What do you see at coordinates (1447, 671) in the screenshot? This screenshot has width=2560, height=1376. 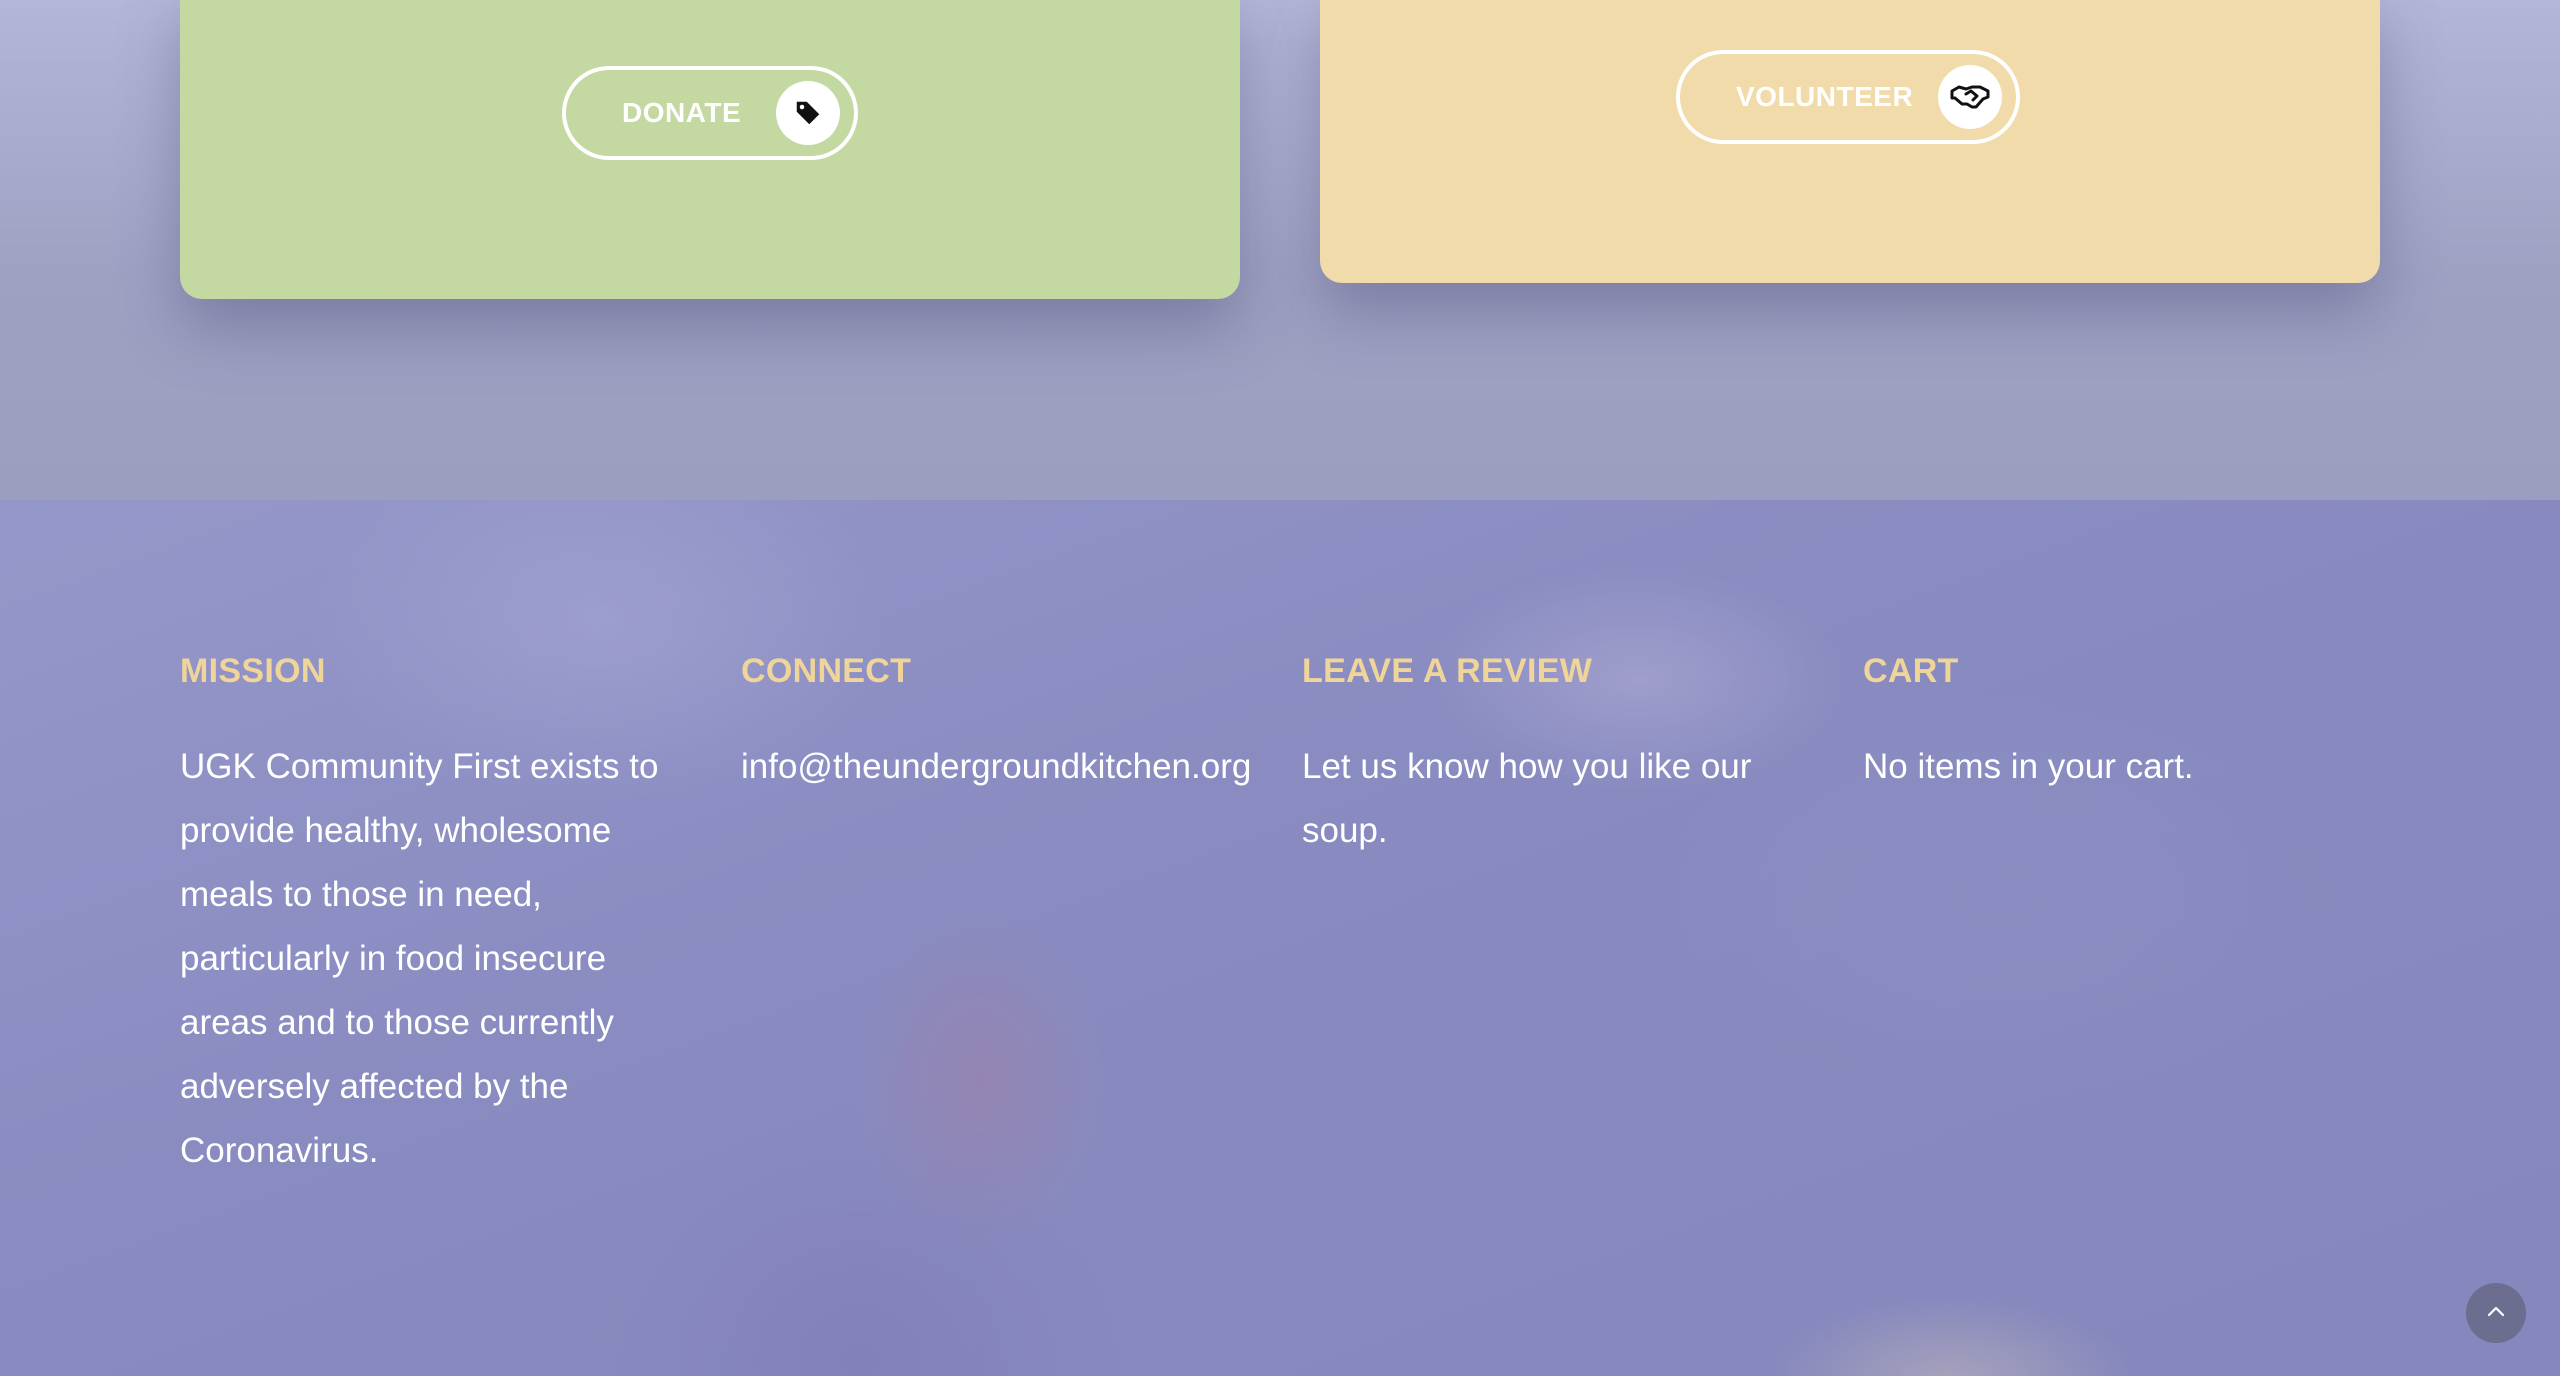 I see `review-heading: LEAVE A REVIEW` at bounding box center [1447, 671].